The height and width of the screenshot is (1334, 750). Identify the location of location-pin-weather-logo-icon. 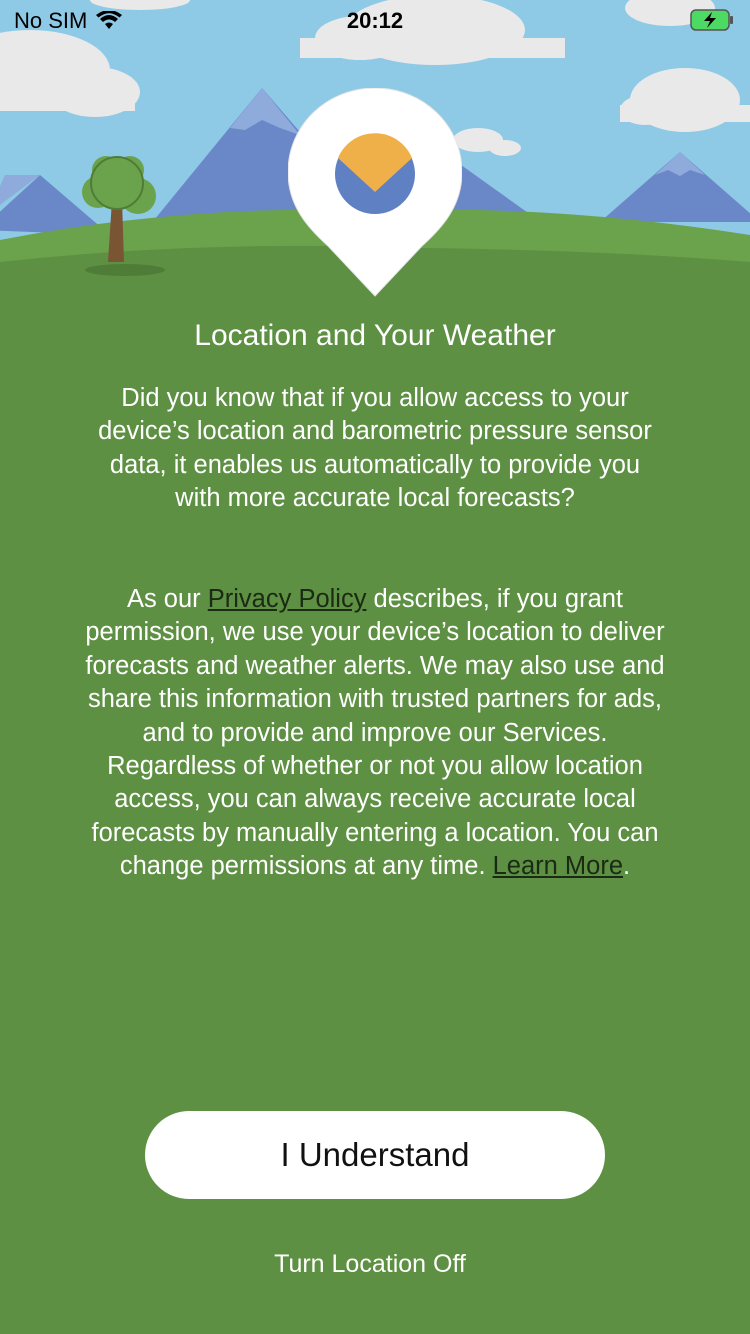
(375, 192).